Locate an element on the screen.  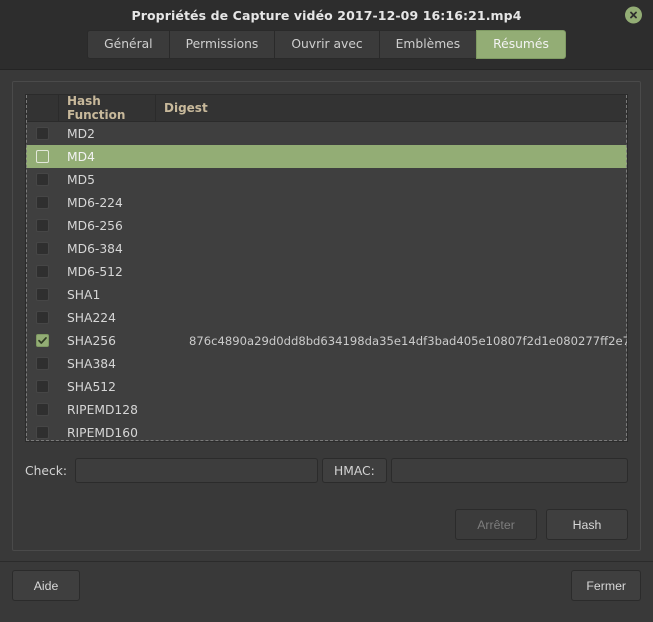
tab-emblems: Emblèmes is located at coordinates (427, 45).